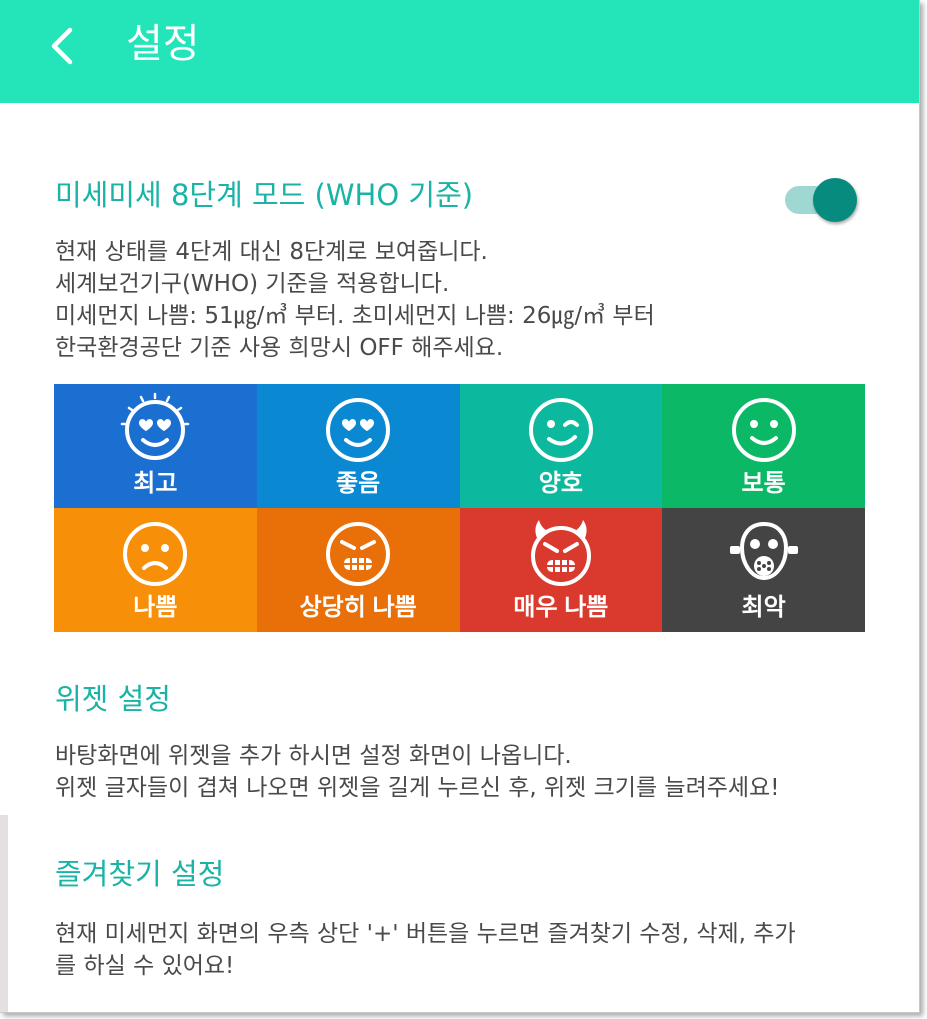 The image size is (927, 1019). I want to click on favorites-settings-title: 즐겨찾기 설정, so click(140, 874).